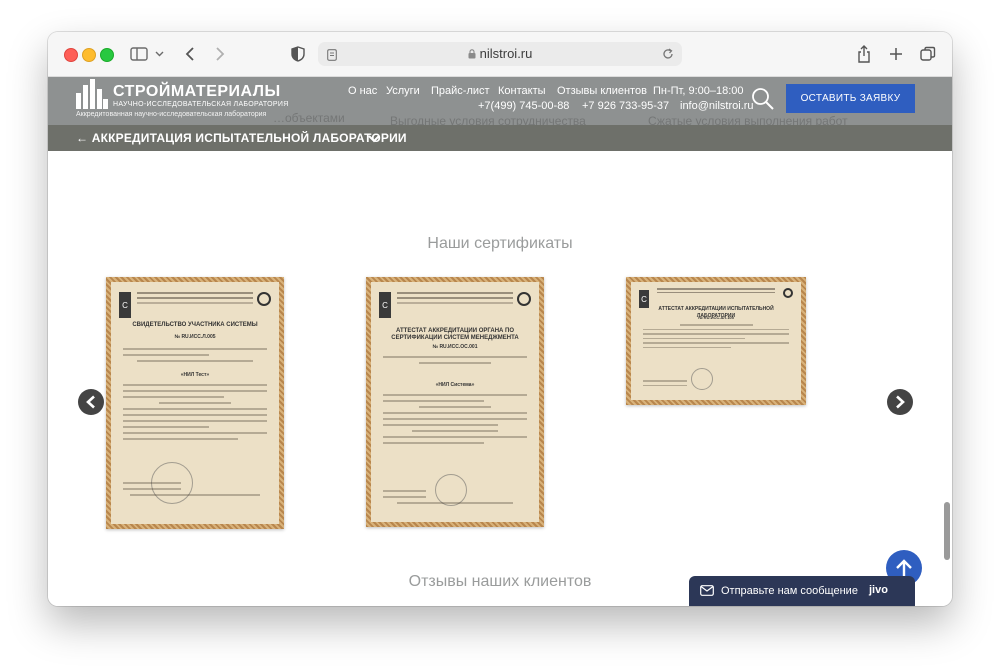  Describe the element at coordinates (668, 56) in the screenshot. I see `reload-icon` at that location.